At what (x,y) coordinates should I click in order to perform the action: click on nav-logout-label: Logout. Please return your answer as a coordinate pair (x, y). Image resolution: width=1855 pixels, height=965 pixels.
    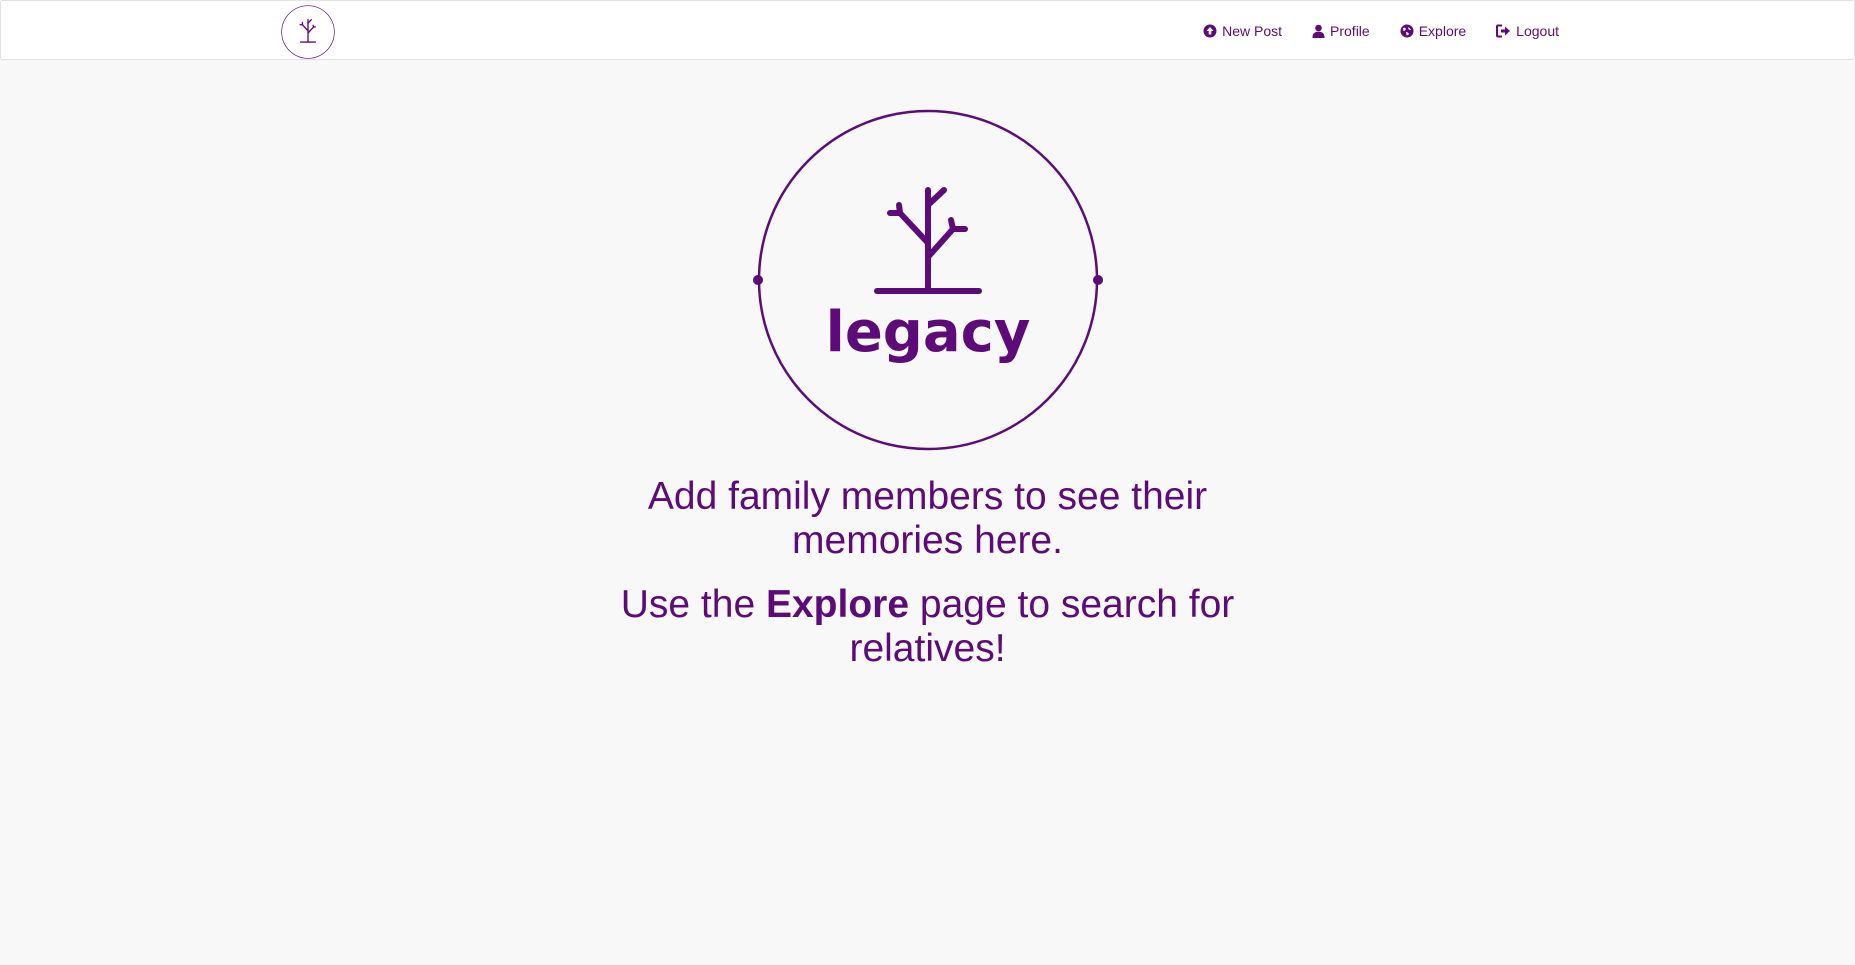
    Looking at the image, I should click on (1537, 31).